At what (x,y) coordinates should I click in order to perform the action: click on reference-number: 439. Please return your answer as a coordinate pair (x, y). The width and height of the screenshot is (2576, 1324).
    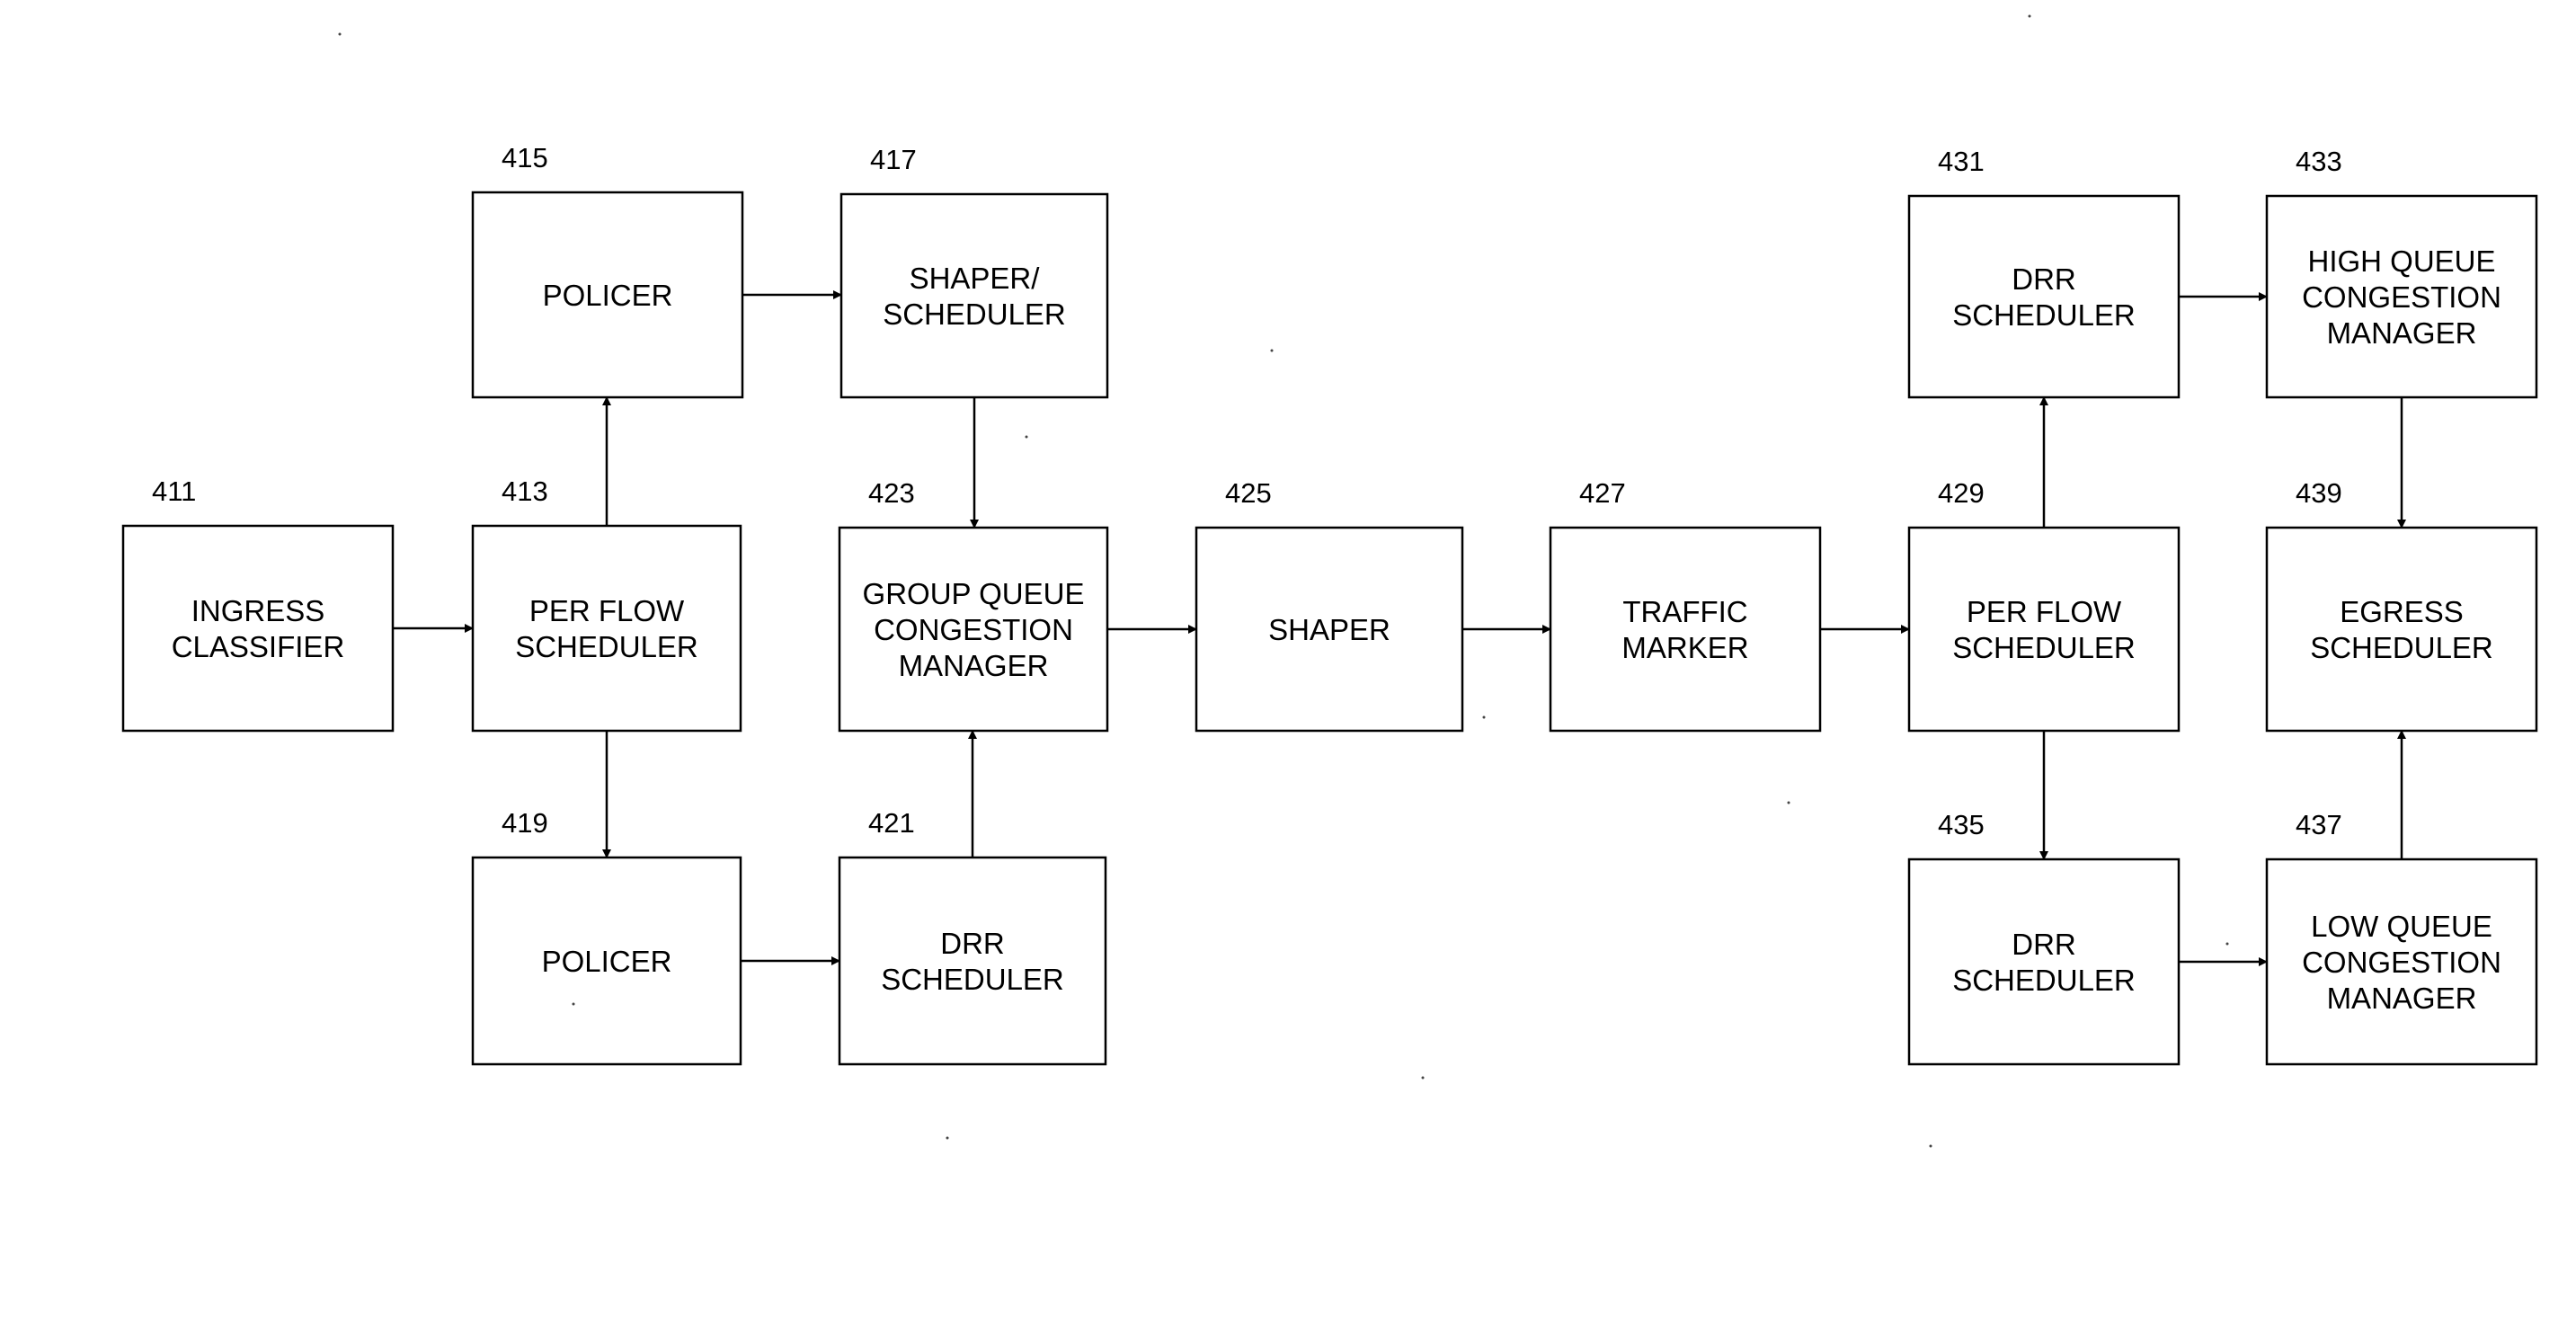
    Looking at the image, I should click on (2319, 493).